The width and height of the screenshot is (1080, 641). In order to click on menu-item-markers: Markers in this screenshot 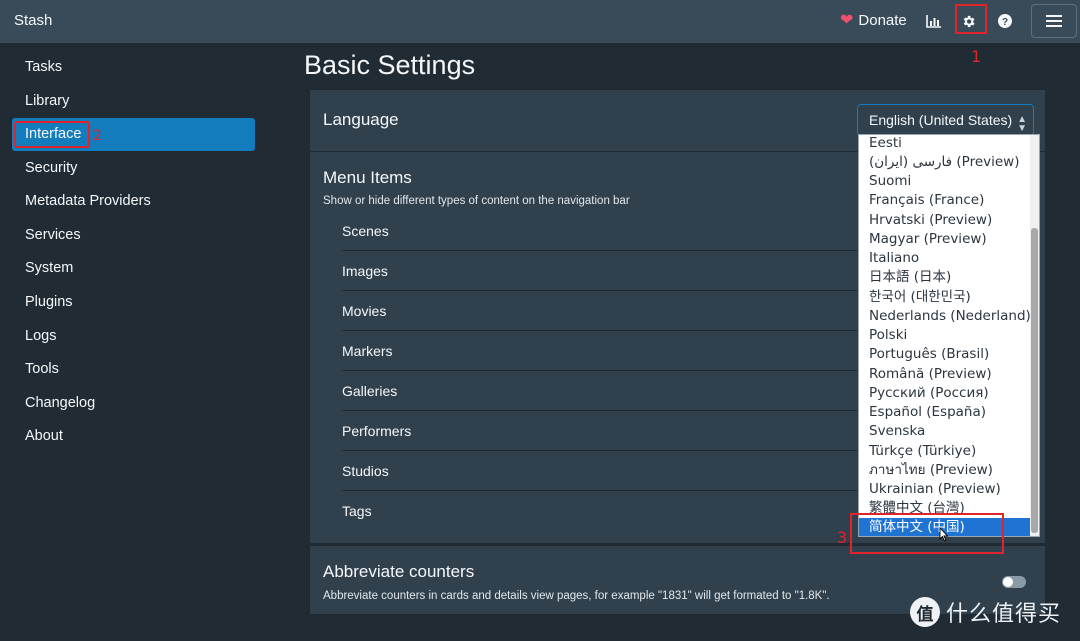, I will do `click(602, 351)`.